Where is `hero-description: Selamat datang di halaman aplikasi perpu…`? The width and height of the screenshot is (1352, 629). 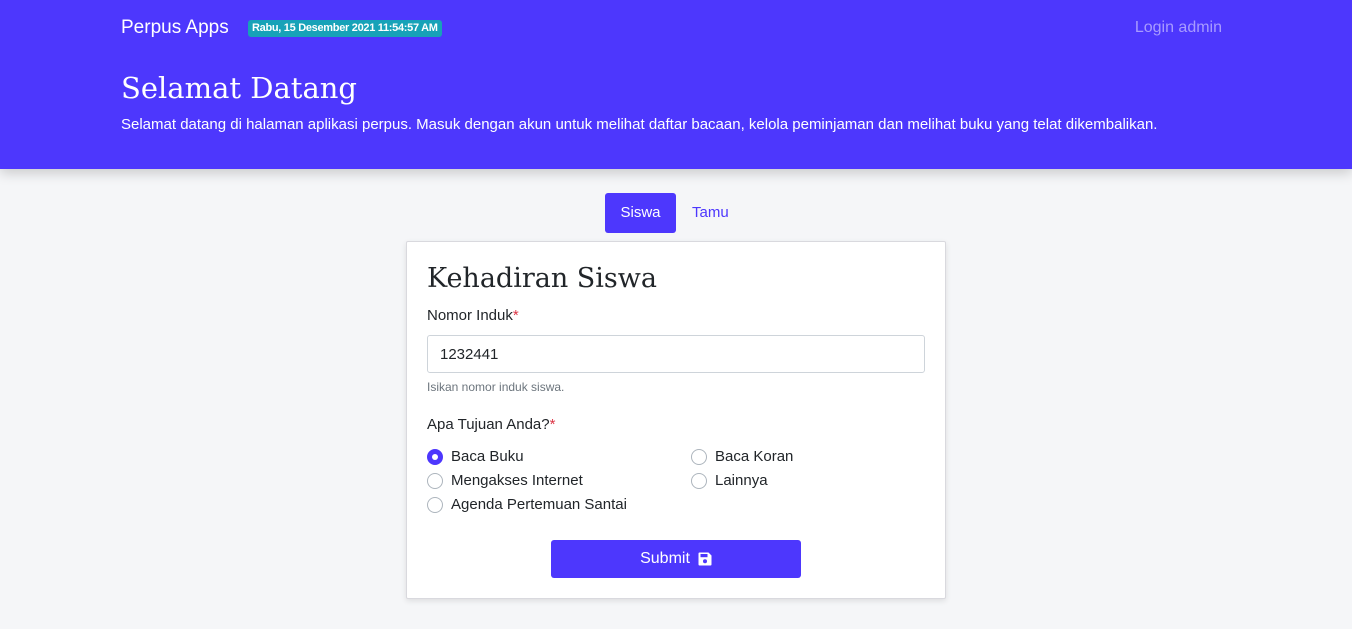 hero-description: Selamat datang di halaman aplikasi perpu… is located at coordinates (639, 124).